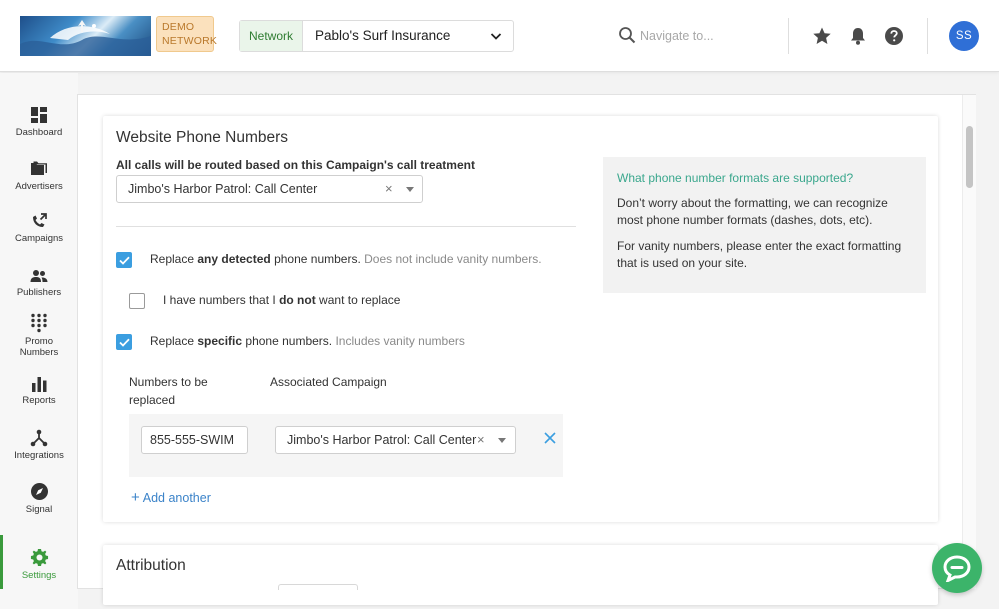 The width and height of the screenshot is (999, 609). What do you see at coordinates (39, 509) in the screenshot?
I see `sidebar-item-label: Signal` at bounding box center [39, 509].